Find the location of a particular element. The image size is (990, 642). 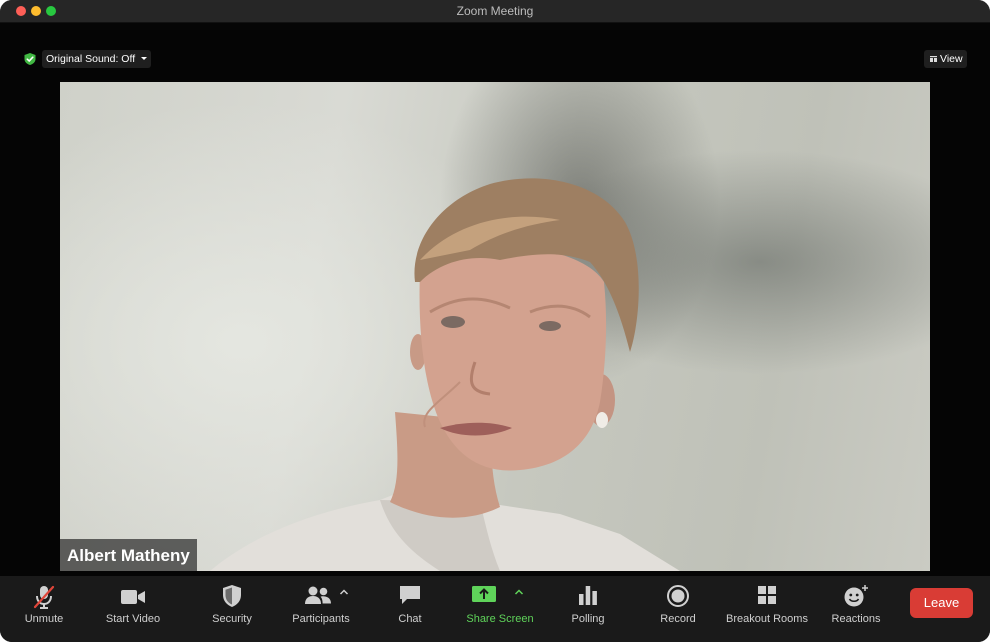

breakout-rooms-button: Breakout Rooms is located at coordinates (767, 609).